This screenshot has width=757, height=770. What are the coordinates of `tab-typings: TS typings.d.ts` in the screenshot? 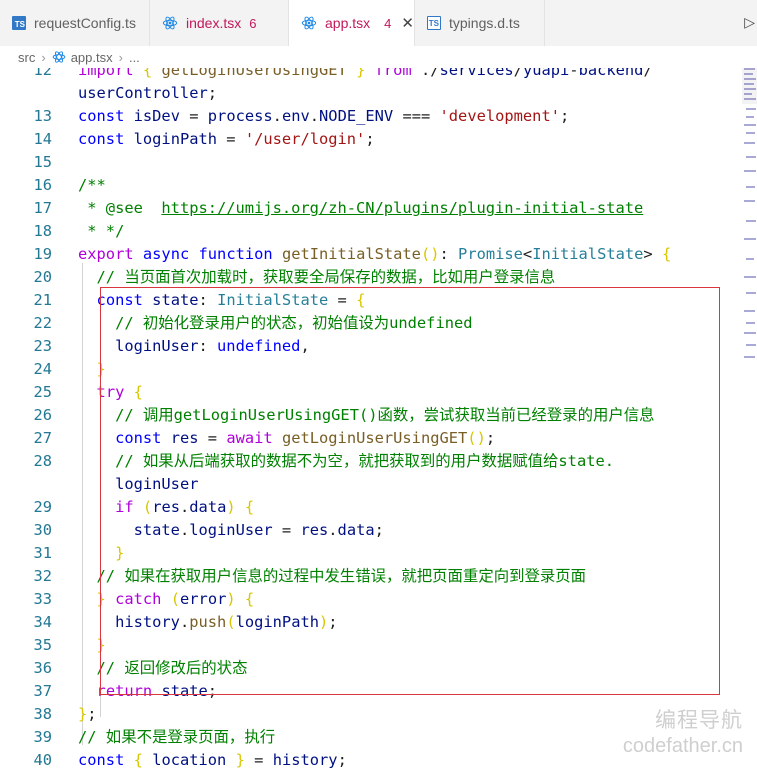 It's located at (480, 23).